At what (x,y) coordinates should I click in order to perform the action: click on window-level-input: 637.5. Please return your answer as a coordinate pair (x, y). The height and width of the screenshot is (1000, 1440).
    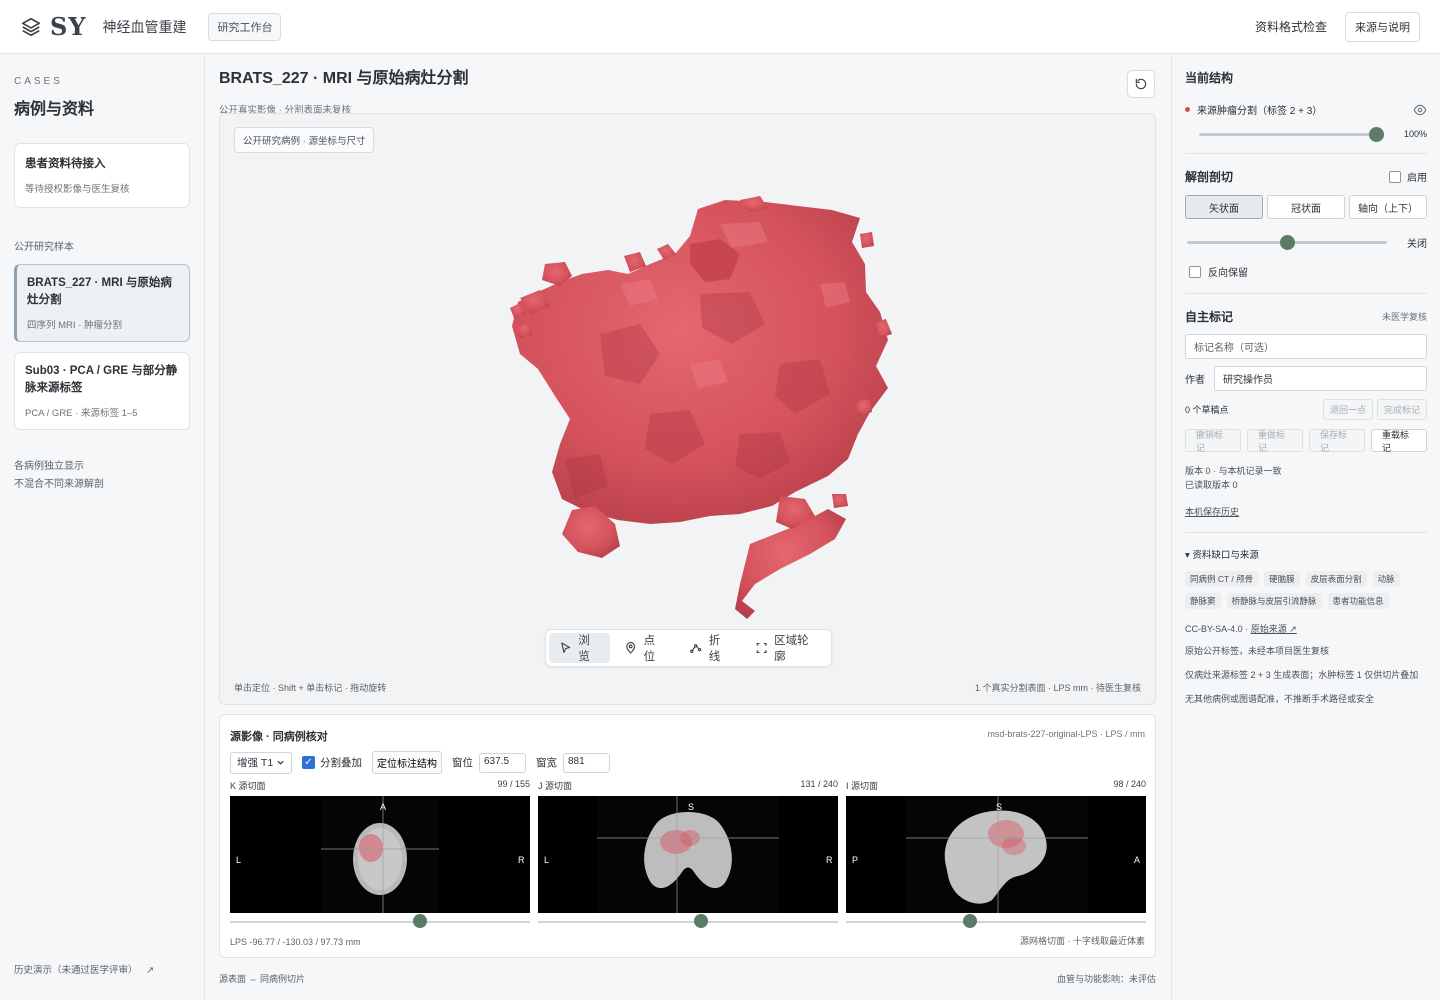
    Looking at the image, I should click on (502, 762).